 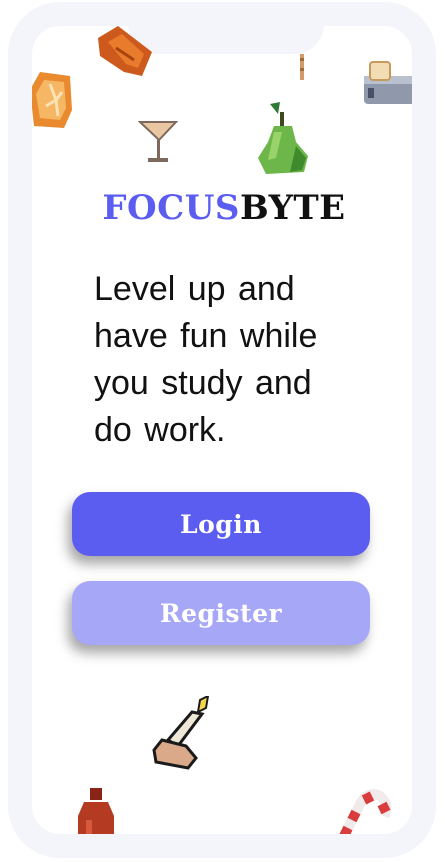 I want to click on app-logo: FOCUSBYTE, so click(x=224, y=208).